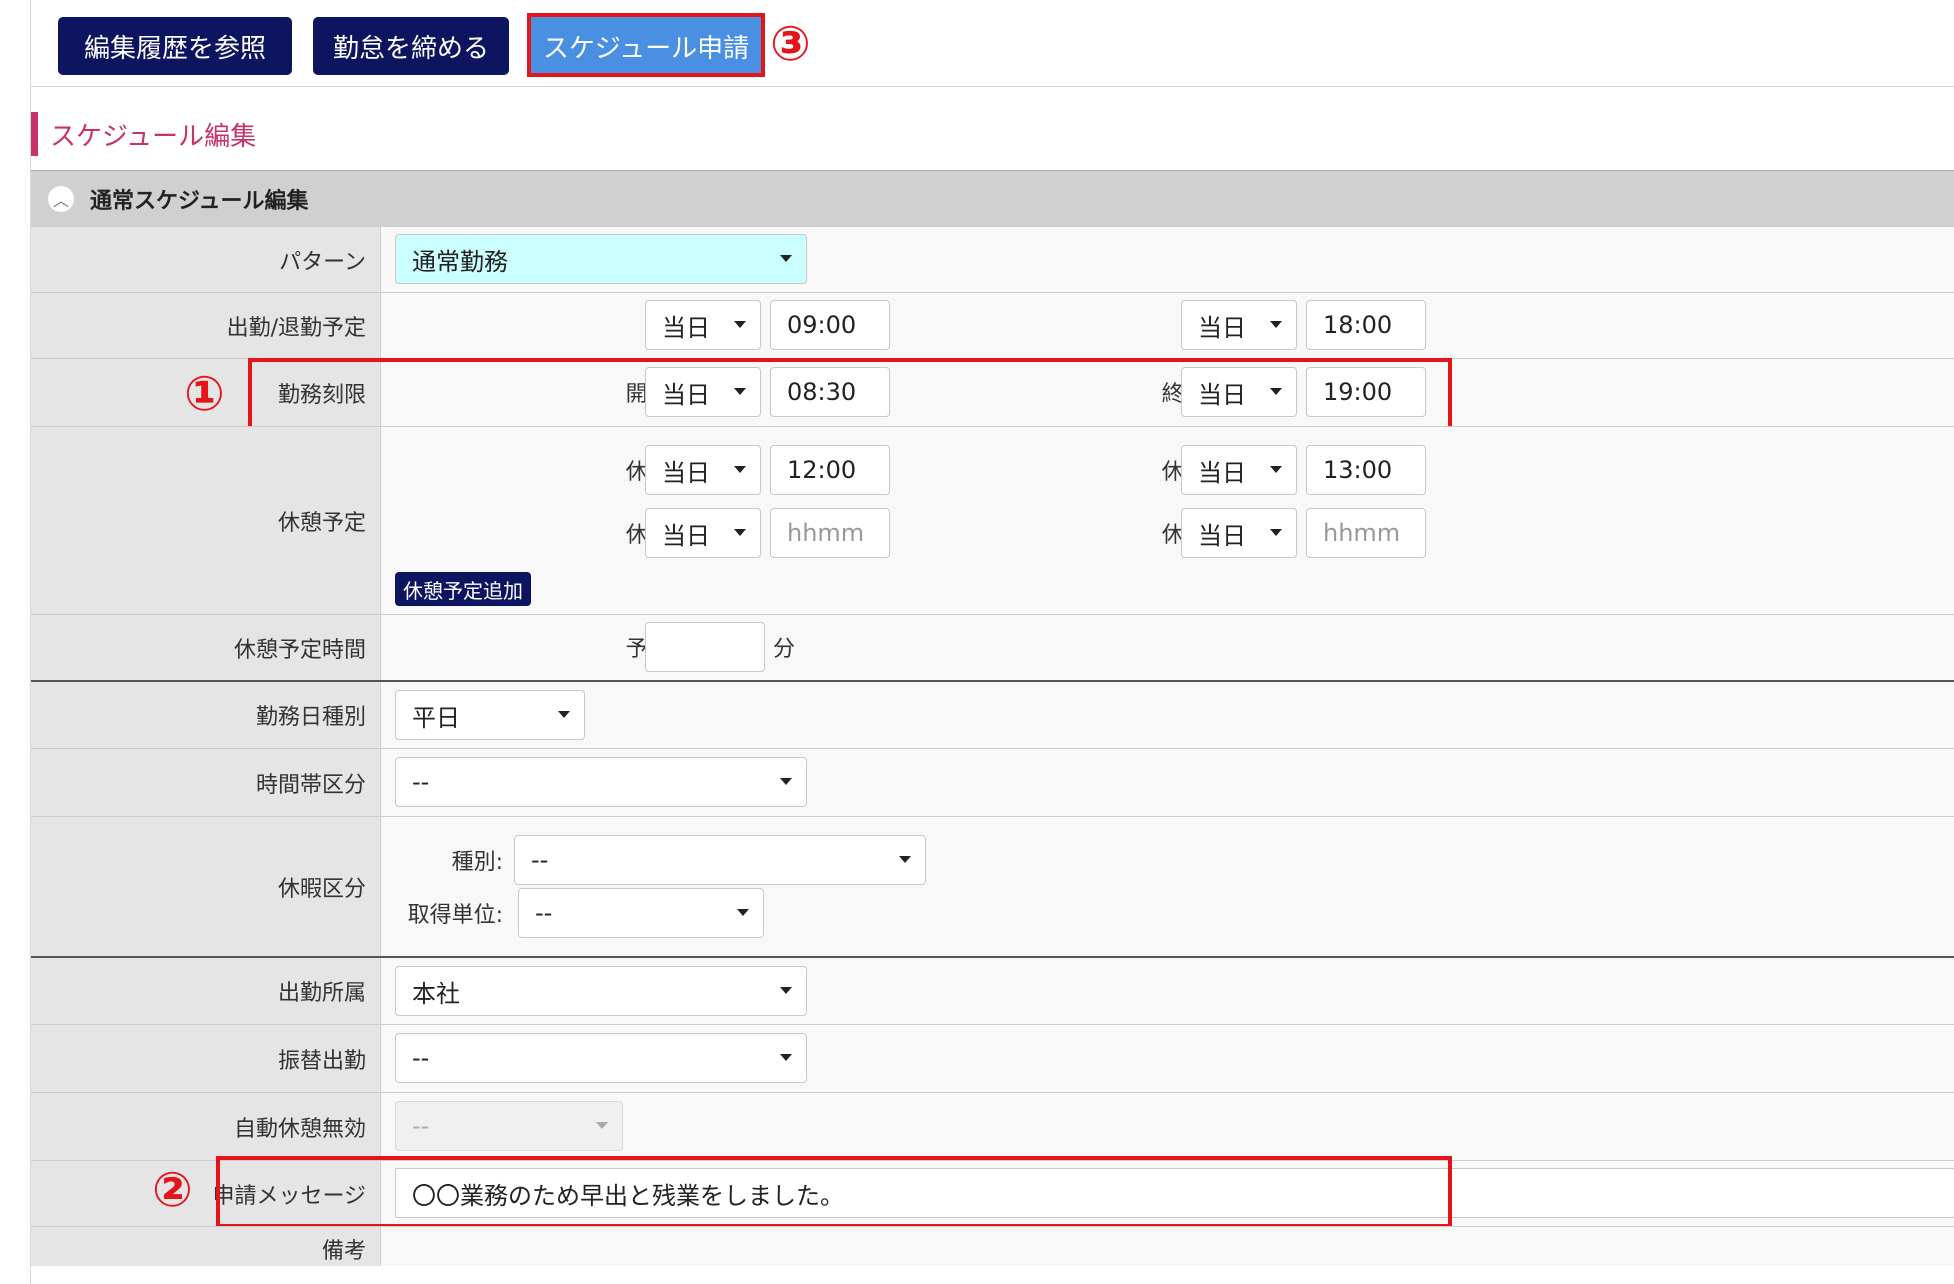 This screenshot has width=1954, height=1284. What do you see at coordinates (601, 1058) in the screenshot?
I see `substitute-select: --` at bounding box center [601, 1058].